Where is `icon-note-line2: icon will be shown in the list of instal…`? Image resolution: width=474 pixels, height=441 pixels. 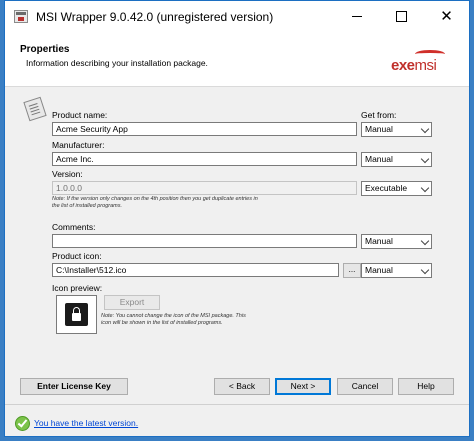
icon-note-line2: icon will be shown in the list of instal… is located at coordinates (162, 323).